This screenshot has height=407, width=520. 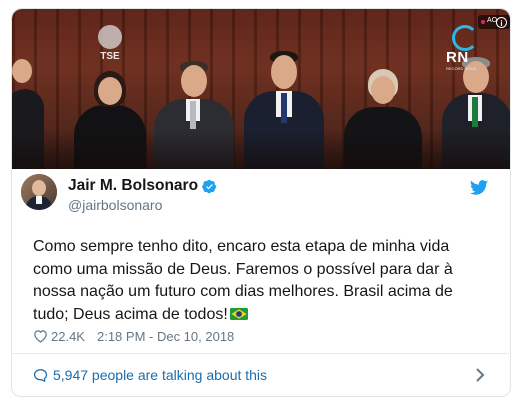 What do you see at coordinates (39, 192) in the screenshot?
I see `avatar` at bounding box center [39, 192].